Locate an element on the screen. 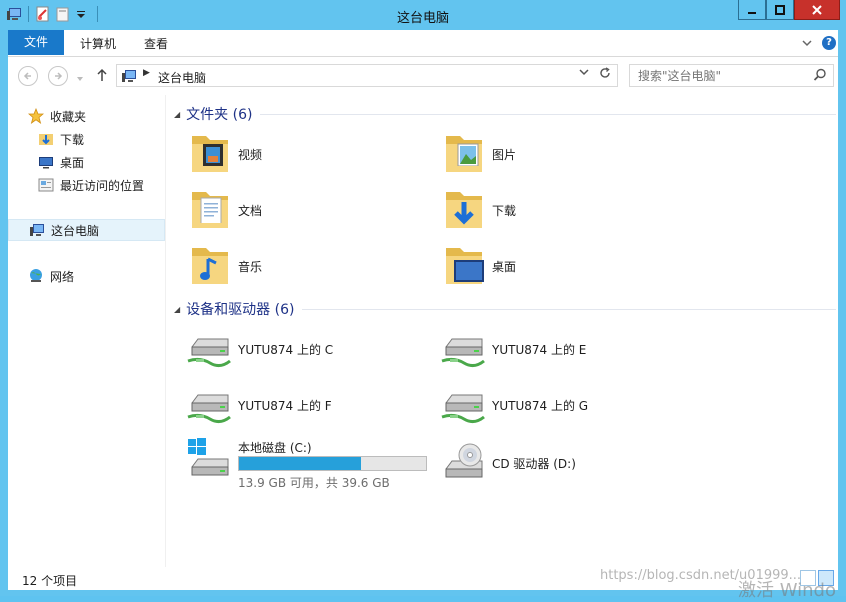 The image size is (846, 602). sidebar-item-label: 这台电脑 is located at coordinates (75, 230).